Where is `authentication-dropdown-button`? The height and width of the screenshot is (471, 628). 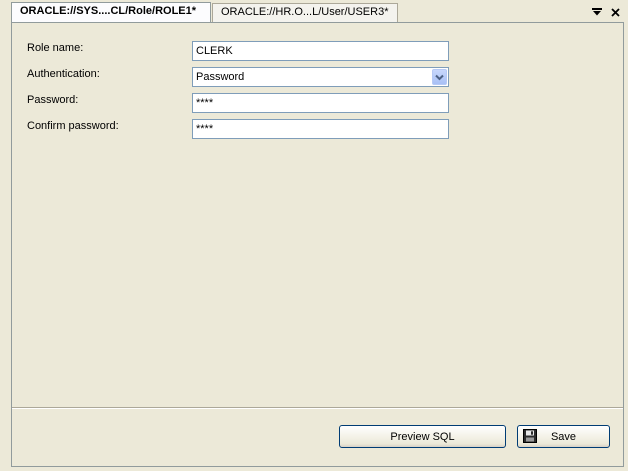 authentication-dropdown-button is located at coordinates (439, 77).